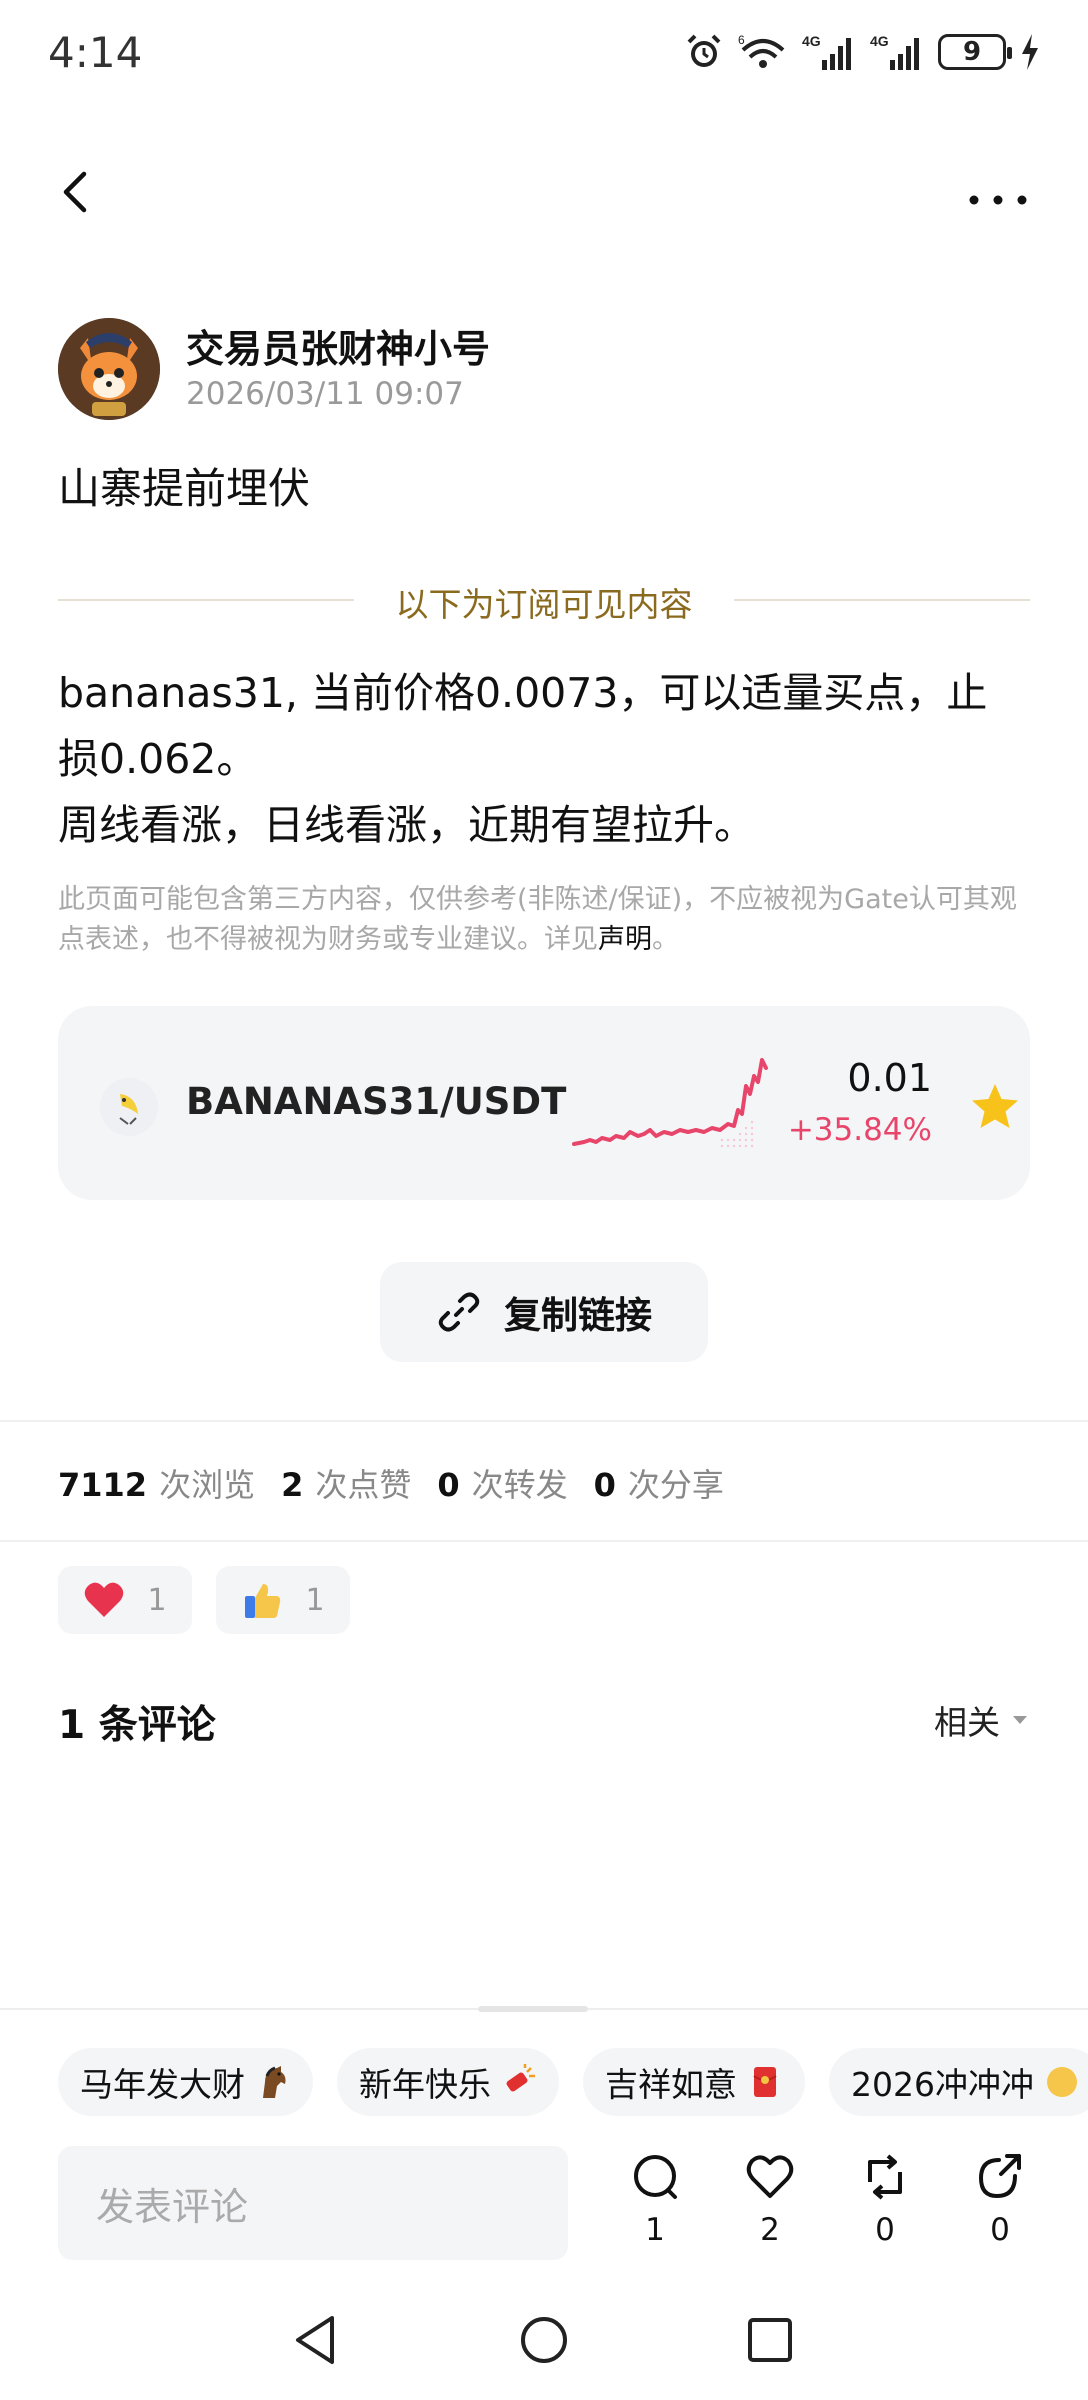 Image resolution: width=1088 pixels, height=2400 pixels. I want to click on post-stats: 7112 次浏览 2 次点赞 0 次转发 0 次分享, so click(391, 1483).